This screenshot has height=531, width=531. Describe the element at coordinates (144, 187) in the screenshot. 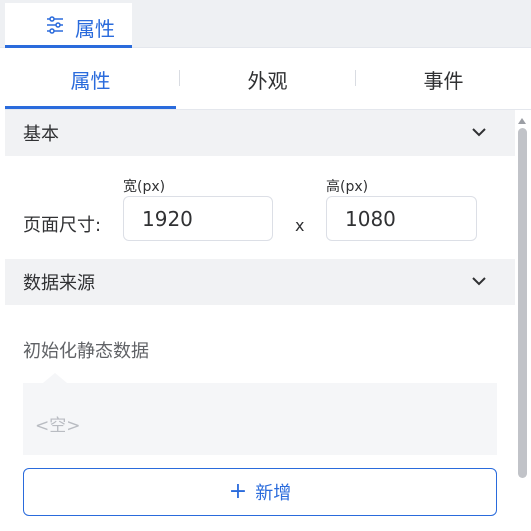

I see `width-label: 宽(px)` at that location.